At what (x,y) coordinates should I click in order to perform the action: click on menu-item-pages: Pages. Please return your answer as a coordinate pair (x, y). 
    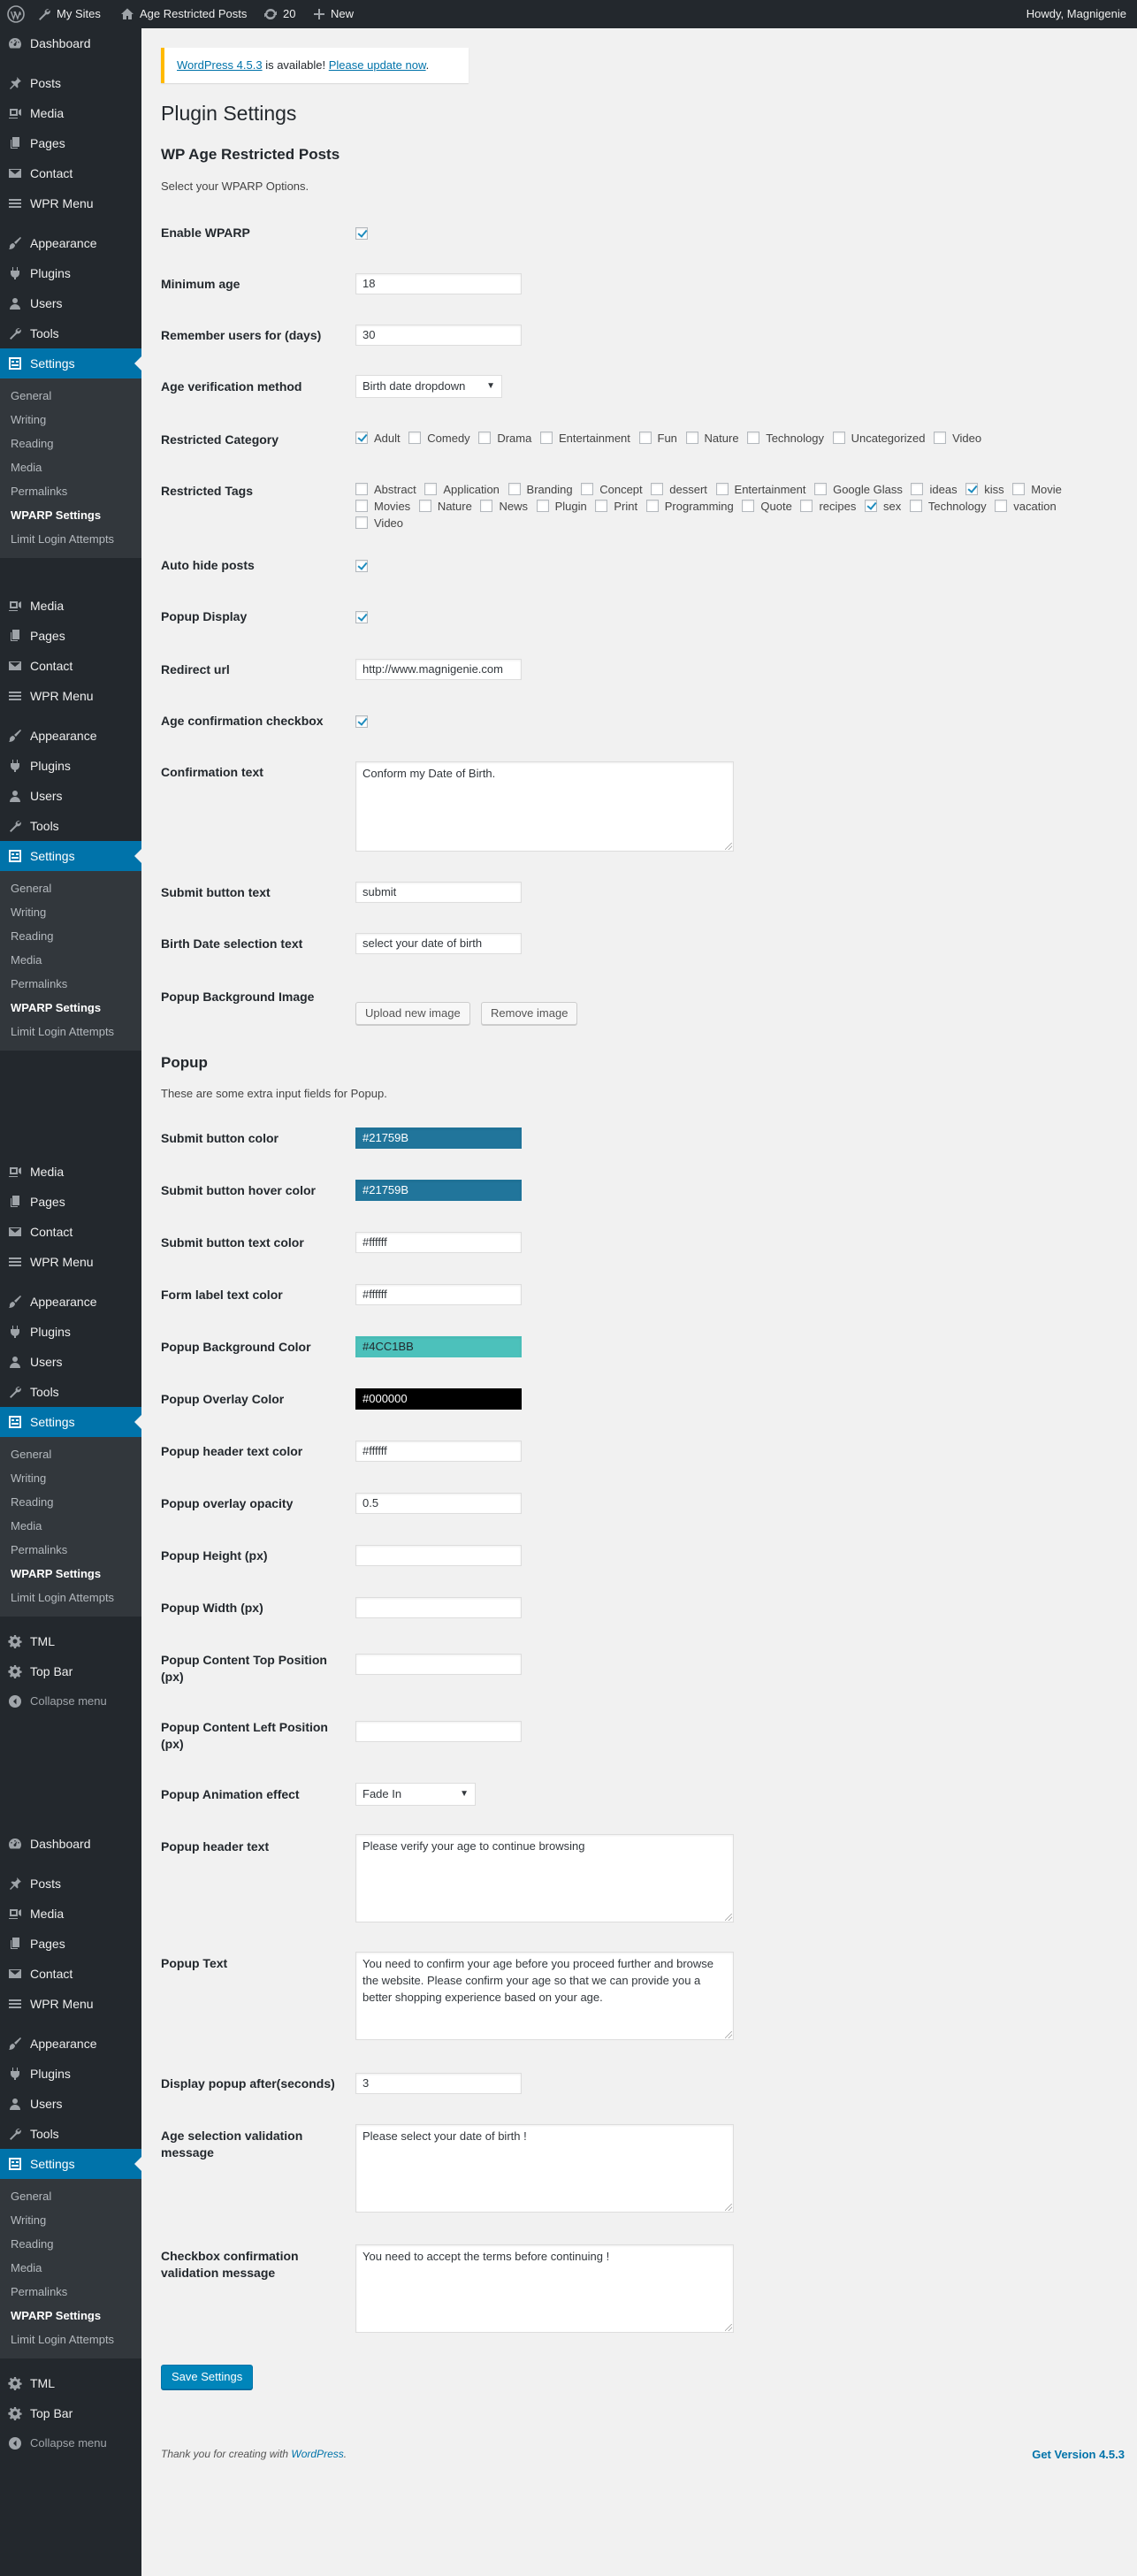
    Looking at the image, I should click on (71, 1202).